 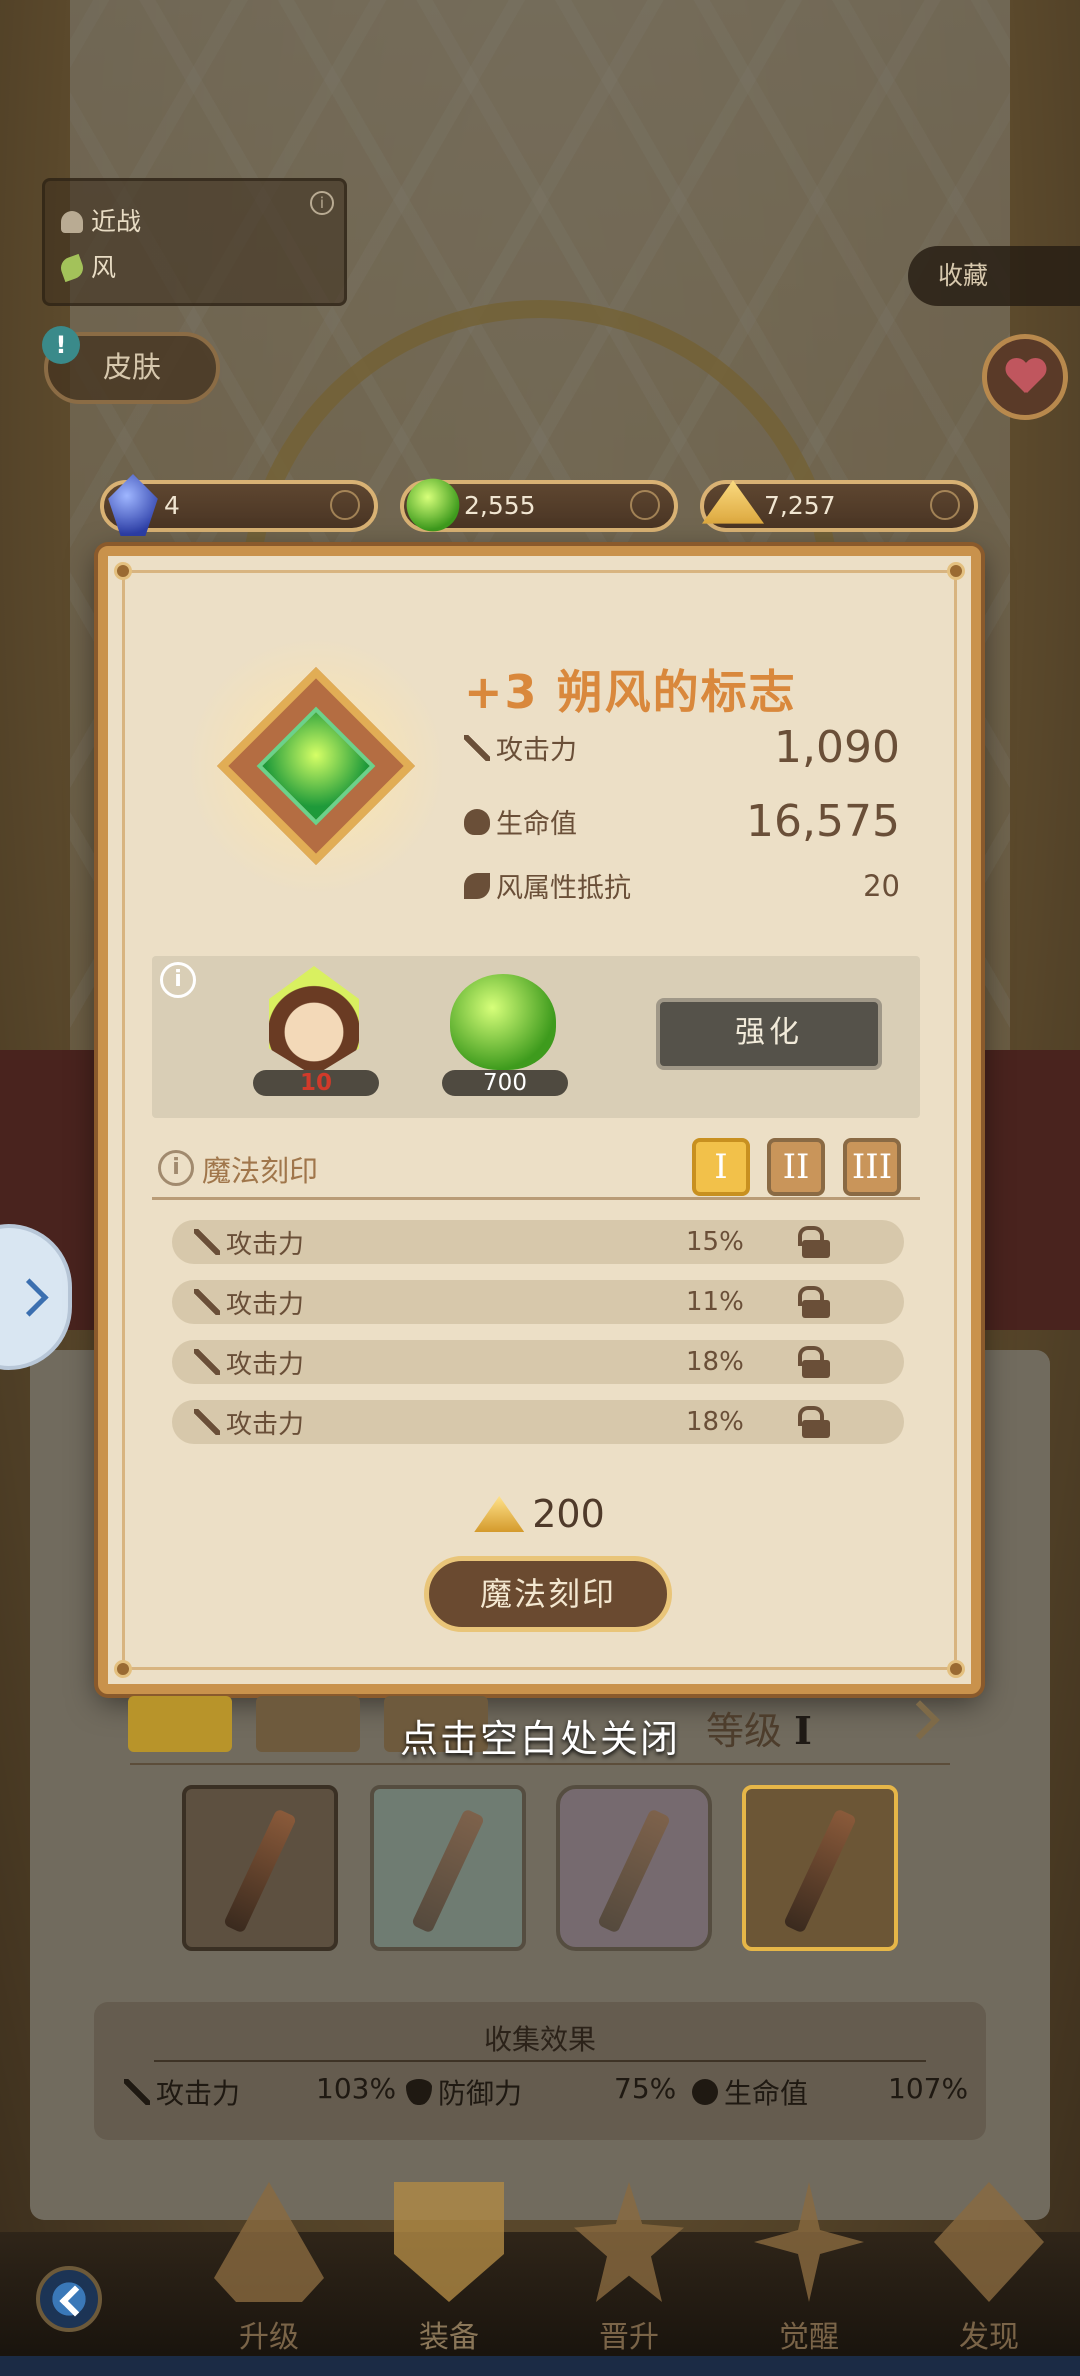 I want to click on grade-label: 等级 I, so click(x=759, y=1727).